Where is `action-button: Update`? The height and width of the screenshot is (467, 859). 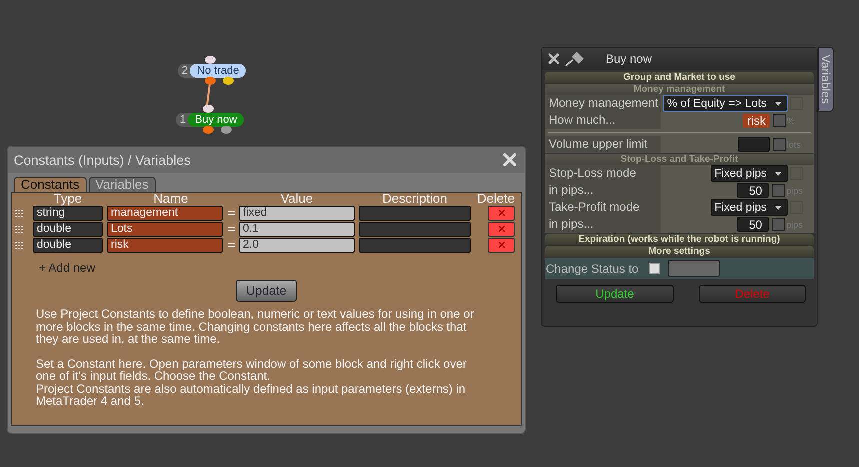 action-button: Update is located at coordinates (615, 294).